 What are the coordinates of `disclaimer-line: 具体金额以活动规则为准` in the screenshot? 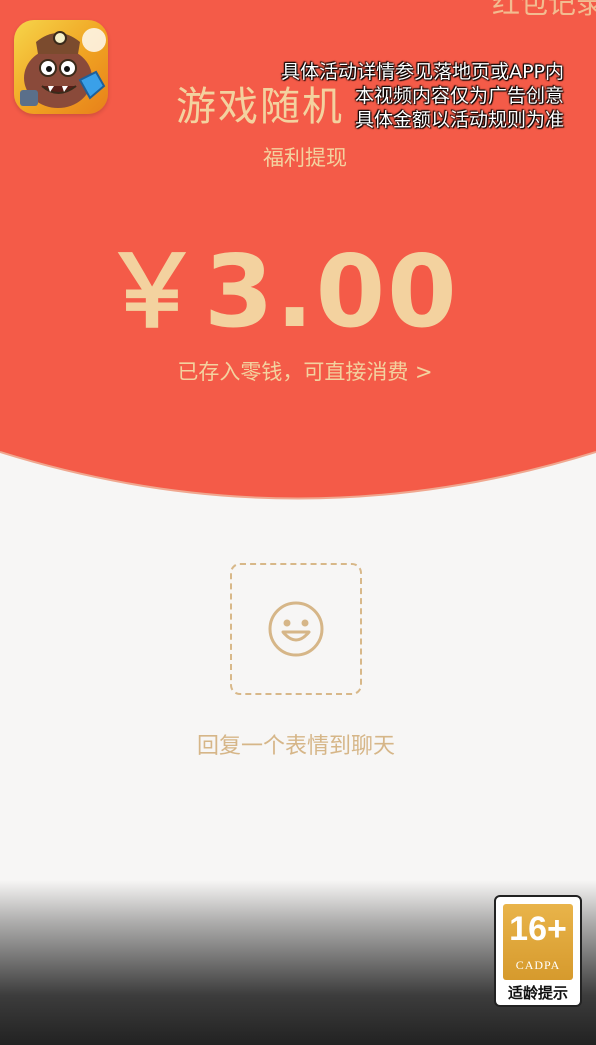 It's located at (459, 120).